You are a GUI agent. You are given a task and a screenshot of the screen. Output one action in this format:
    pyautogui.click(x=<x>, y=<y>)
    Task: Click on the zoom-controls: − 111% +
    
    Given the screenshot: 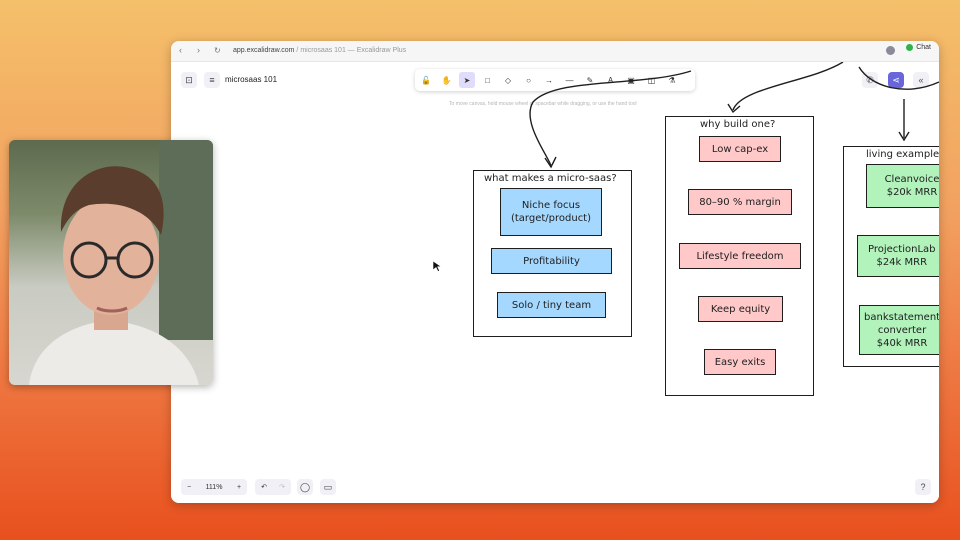 What is the action you would take?
    pyautogui.click(x=214, y=487)
    